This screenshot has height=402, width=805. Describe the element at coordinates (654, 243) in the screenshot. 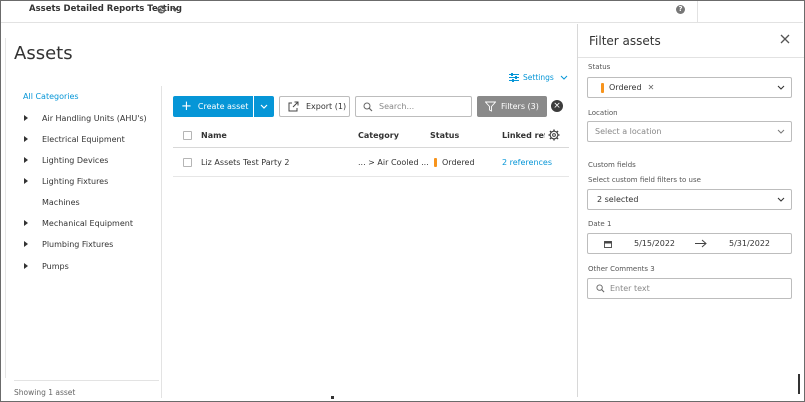

I see `date-from: 5/15/2022` at that location.